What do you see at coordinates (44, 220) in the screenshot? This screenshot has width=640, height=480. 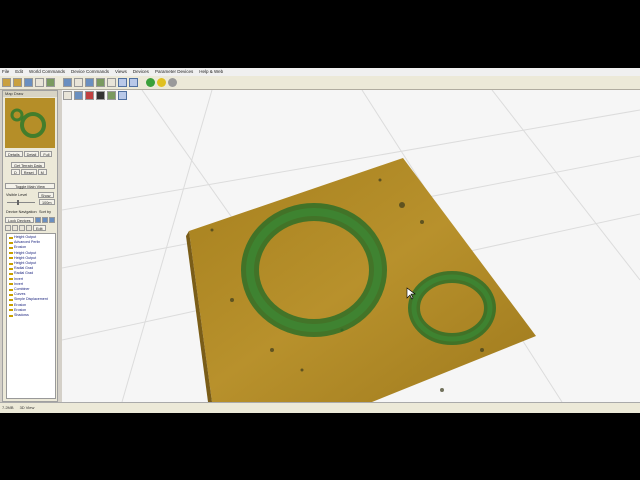 I see `sort-icon-b` at bounding box center [44, 220].